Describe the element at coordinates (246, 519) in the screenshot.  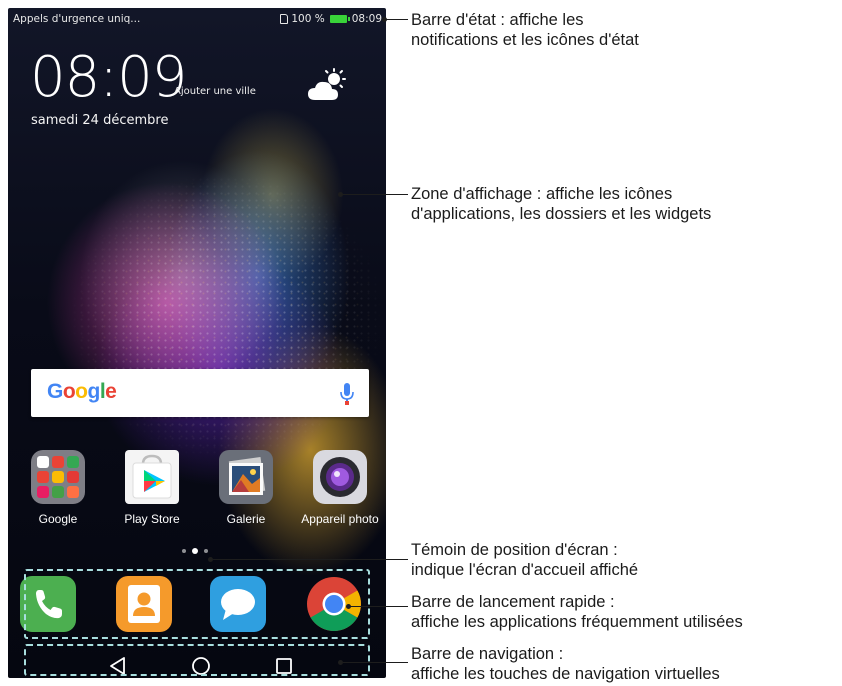
I see `app-label: Galerie` at that location.